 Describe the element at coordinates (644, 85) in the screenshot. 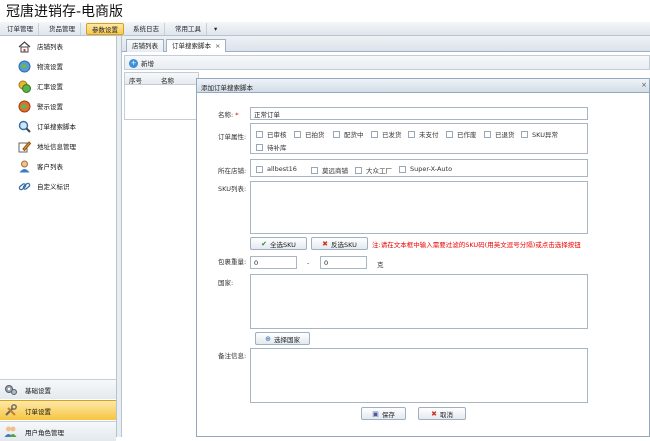

I see `dialog-close-icon: ×` at that location.